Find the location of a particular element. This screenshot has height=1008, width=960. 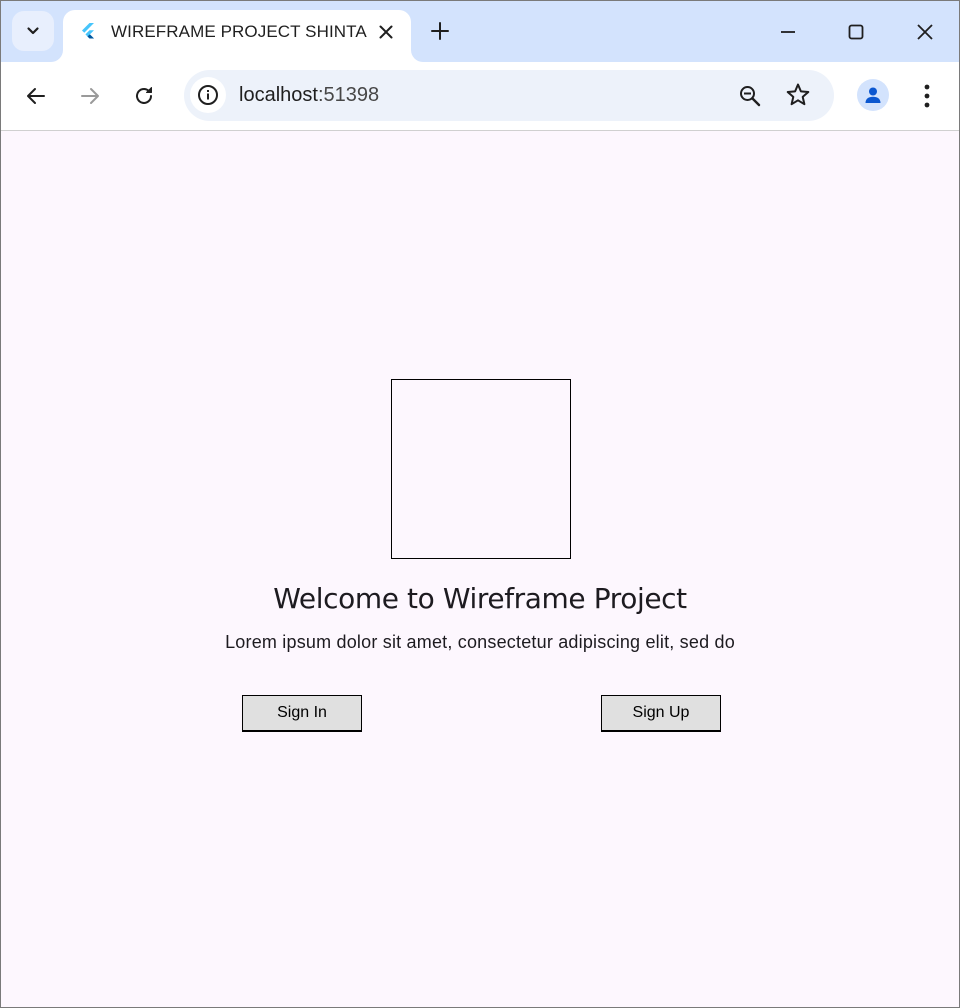

info-icon is located at coordinates (208, 95).